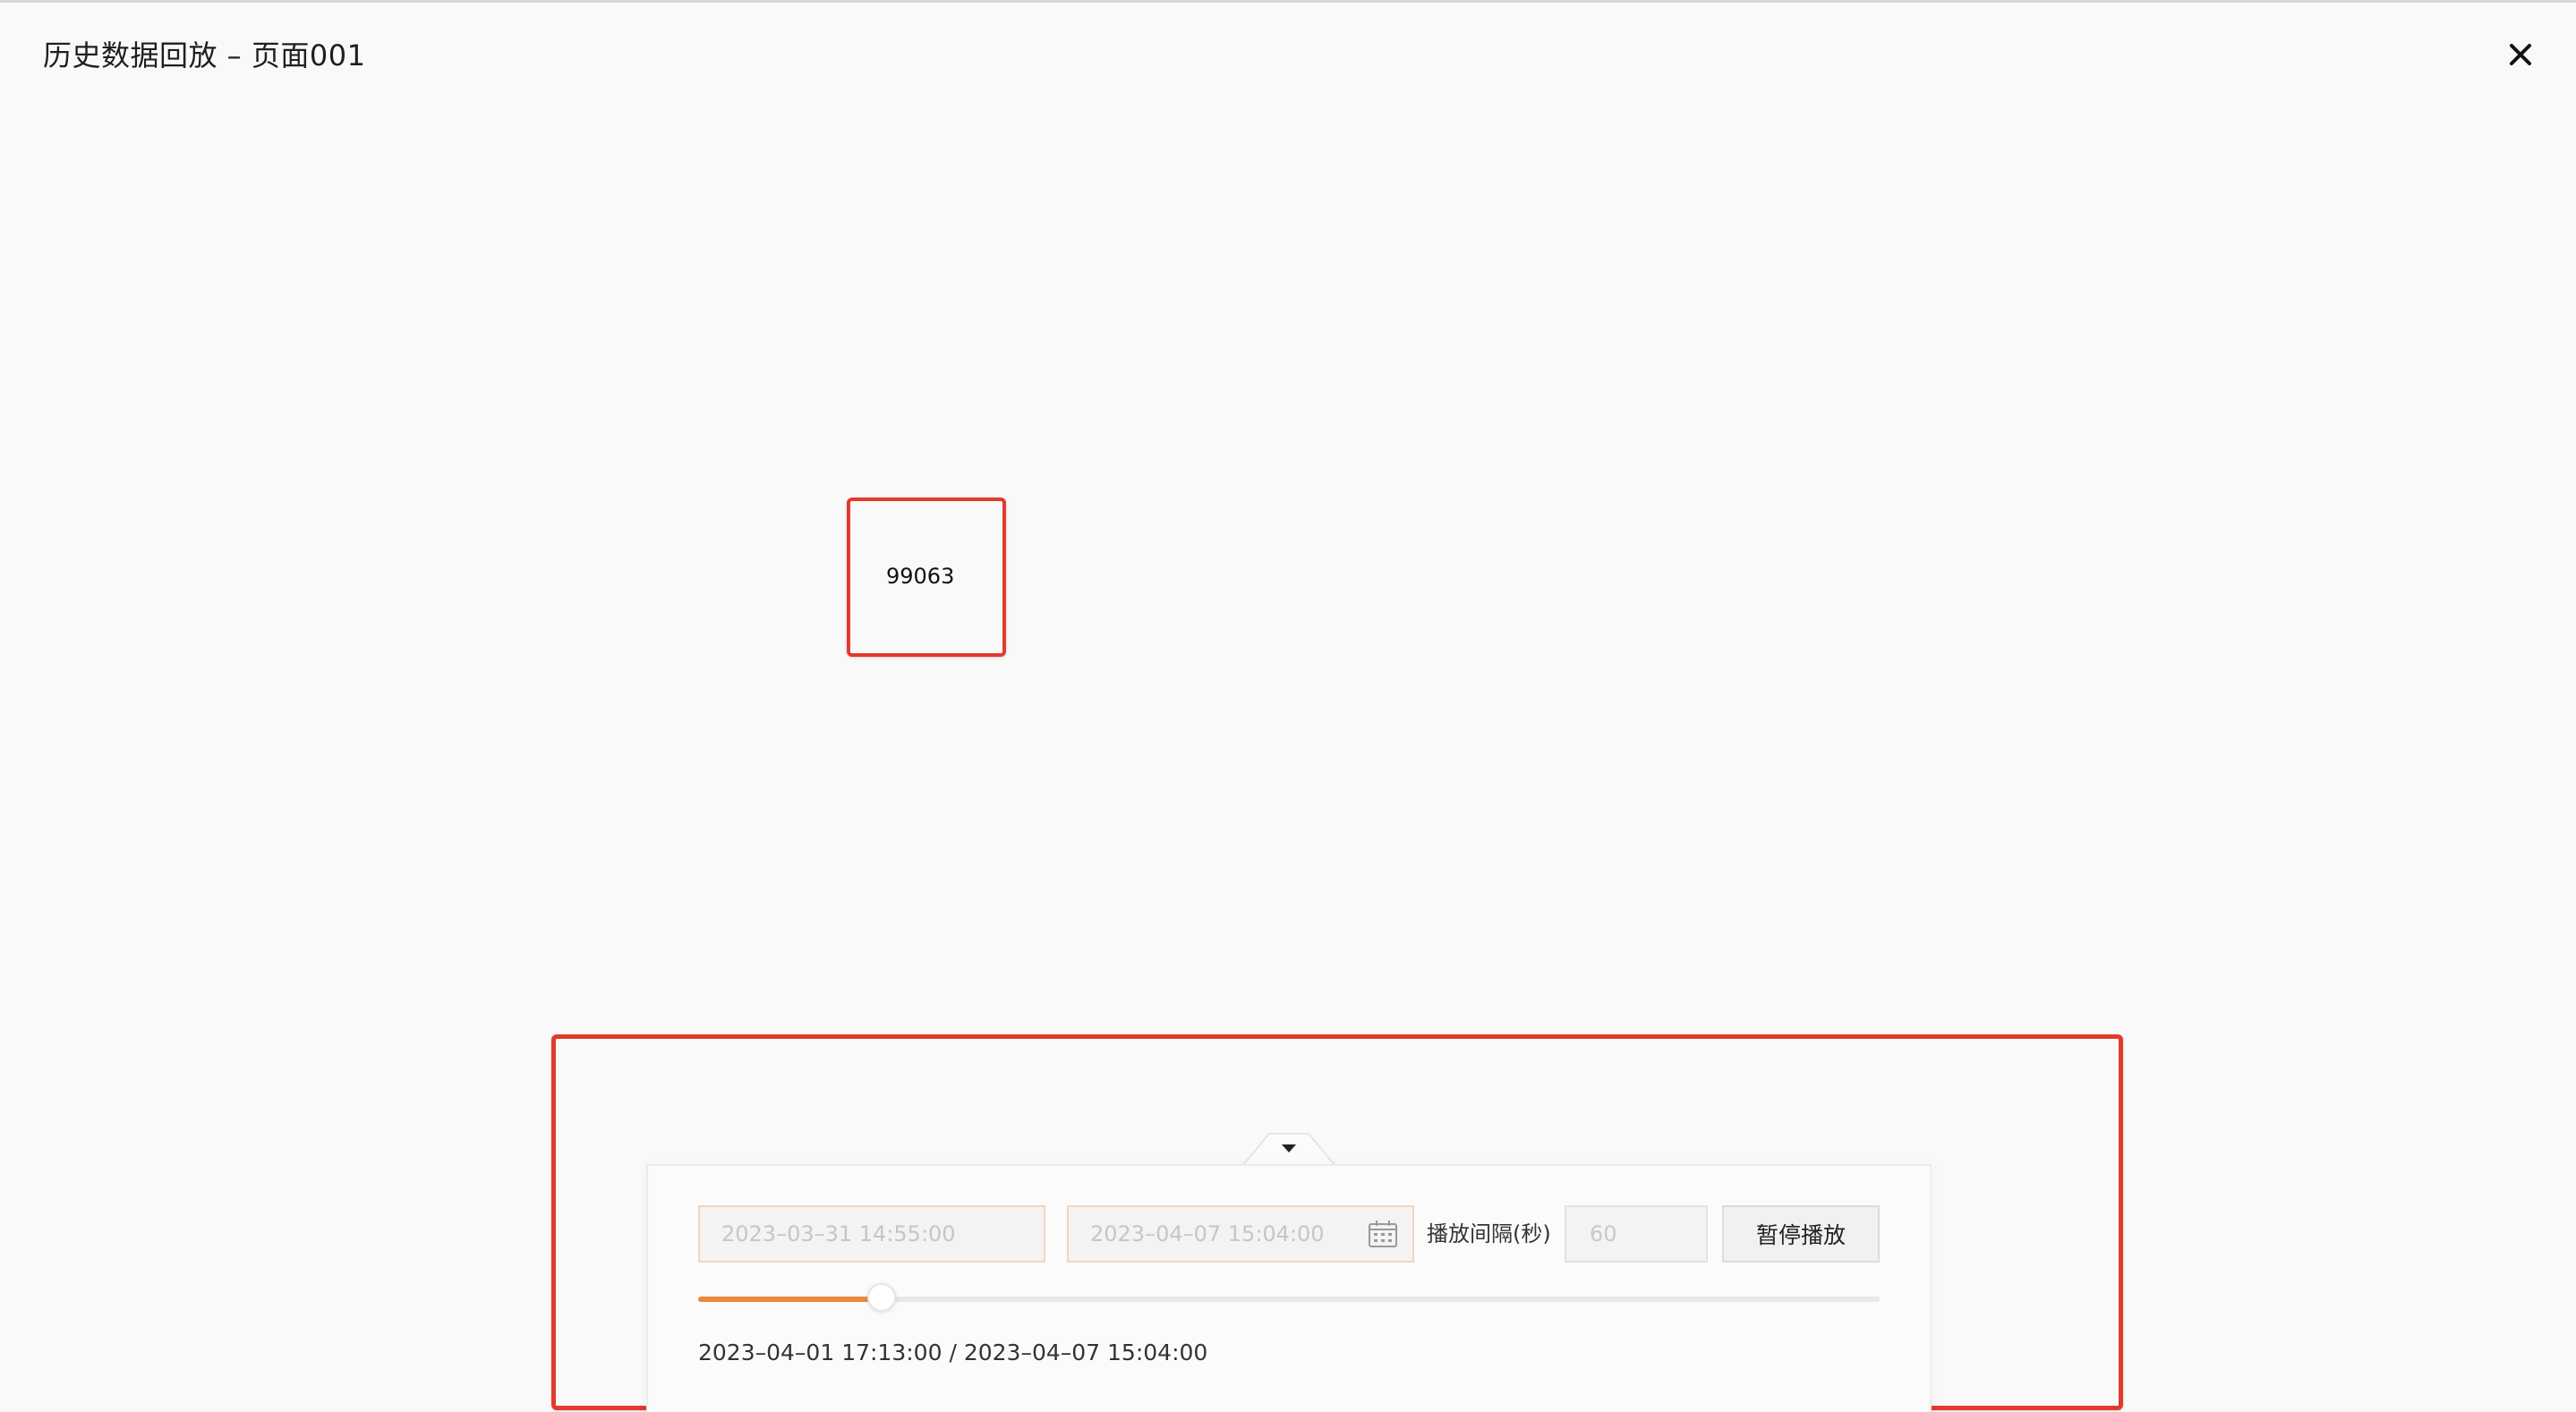 The image size is (2576, 1412). I want to click on slider-thumb, so click(881, 1298).